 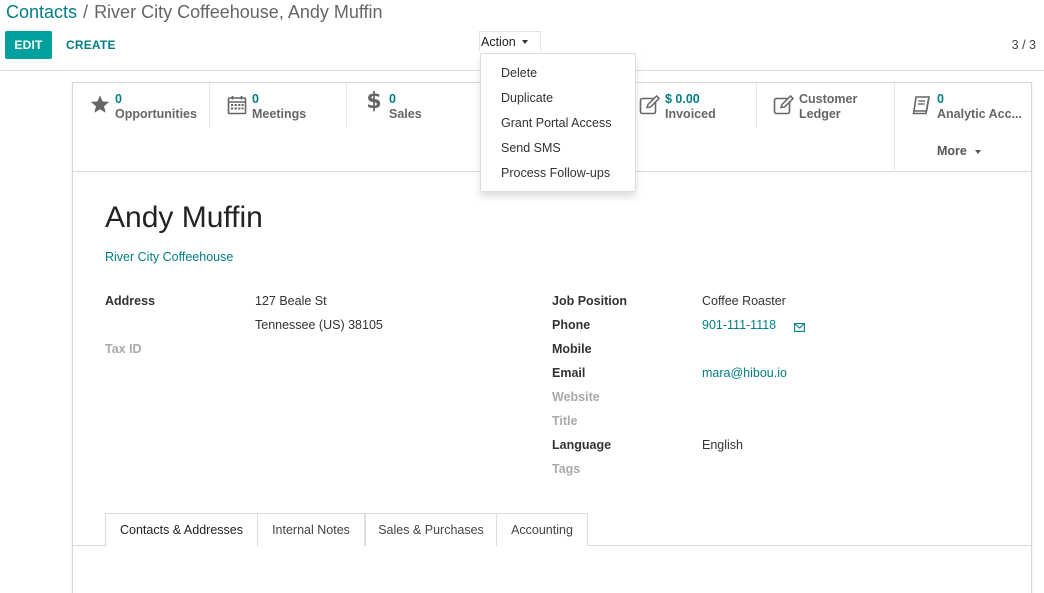 I want to click on envelope-icon, so click(x=799, y=327).